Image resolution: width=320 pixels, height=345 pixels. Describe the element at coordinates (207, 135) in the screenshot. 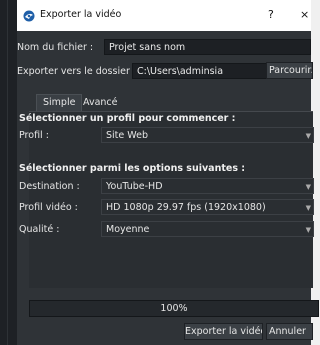

I see `profile-select: Site Web ▼` at that location.